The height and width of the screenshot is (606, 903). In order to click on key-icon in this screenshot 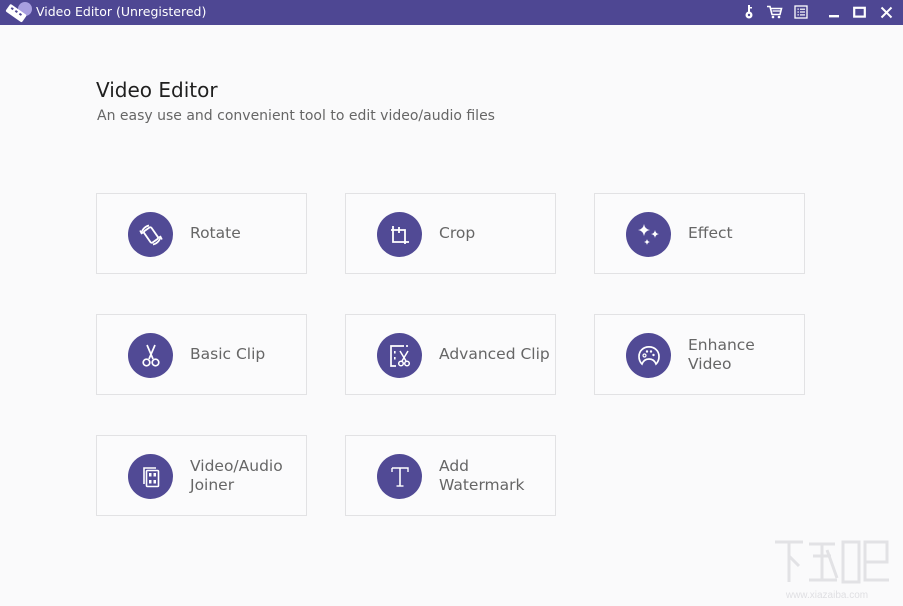, I will do `click(749, 12)`.